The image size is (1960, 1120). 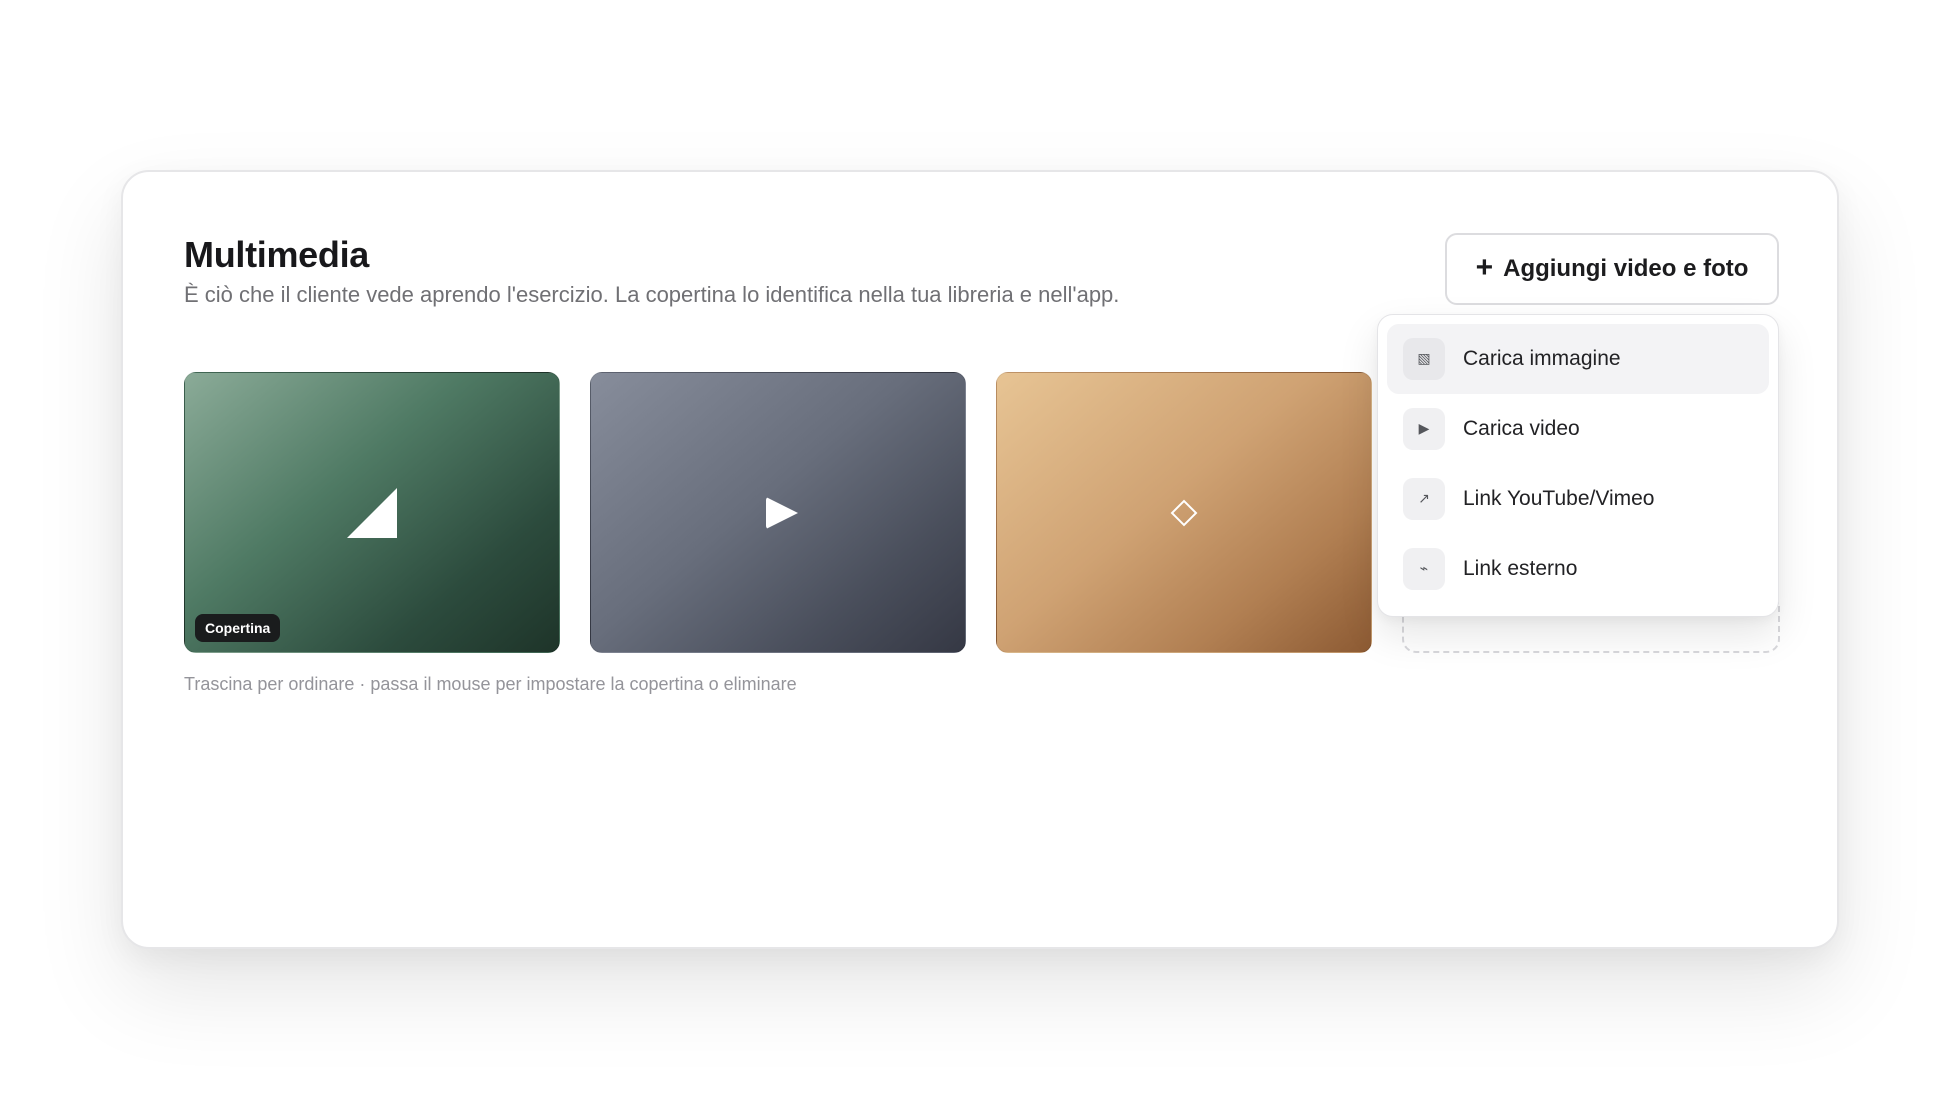 What do you see at coordinates (1520, 568) in the screenshot?
I see `menu-item-label: Link esterno` at bounding box center [1520, 568].